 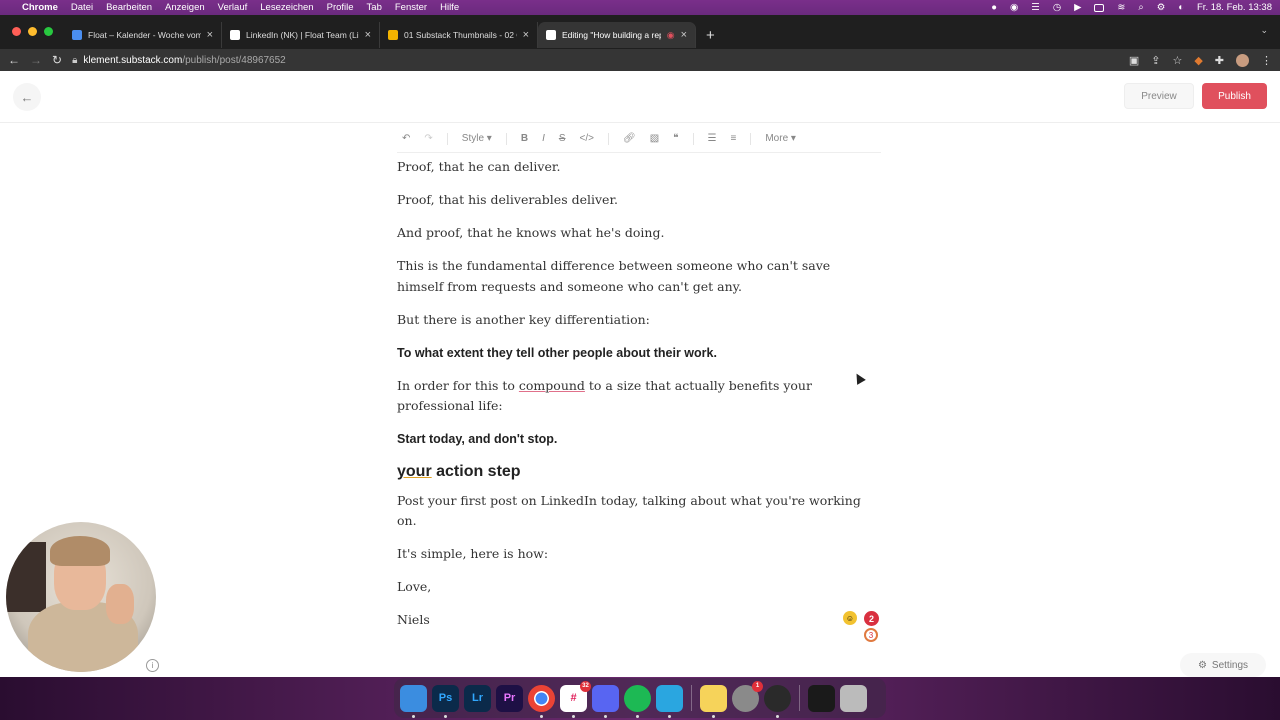 I want to click on toolbar-divider, so click(x=447, y=138).